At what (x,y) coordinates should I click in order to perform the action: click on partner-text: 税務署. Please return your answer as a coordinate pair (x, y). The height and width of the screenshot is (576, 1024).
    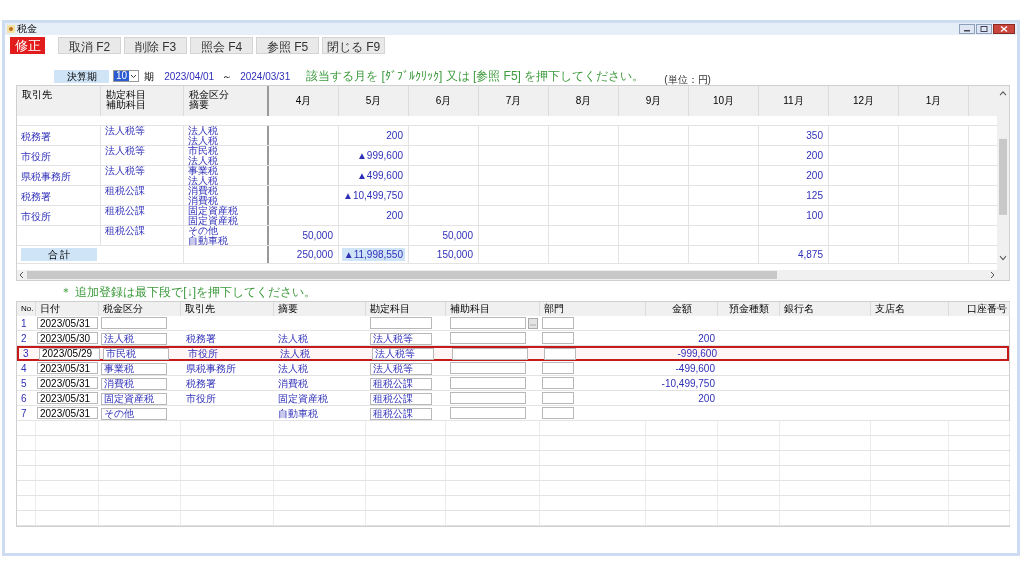
    Looking at the image, I should click on (201, 338).